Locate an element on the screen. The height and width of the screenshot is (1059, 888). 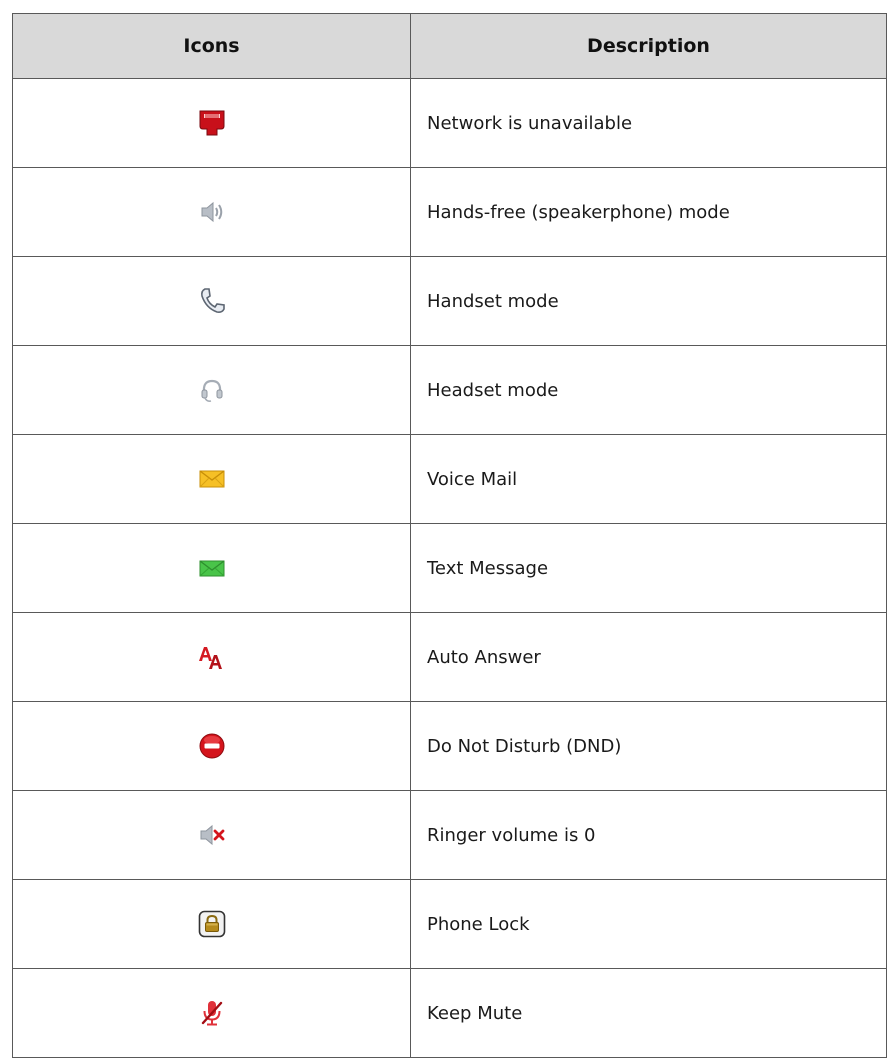
handset-icon is located at coordinates (212, 301).